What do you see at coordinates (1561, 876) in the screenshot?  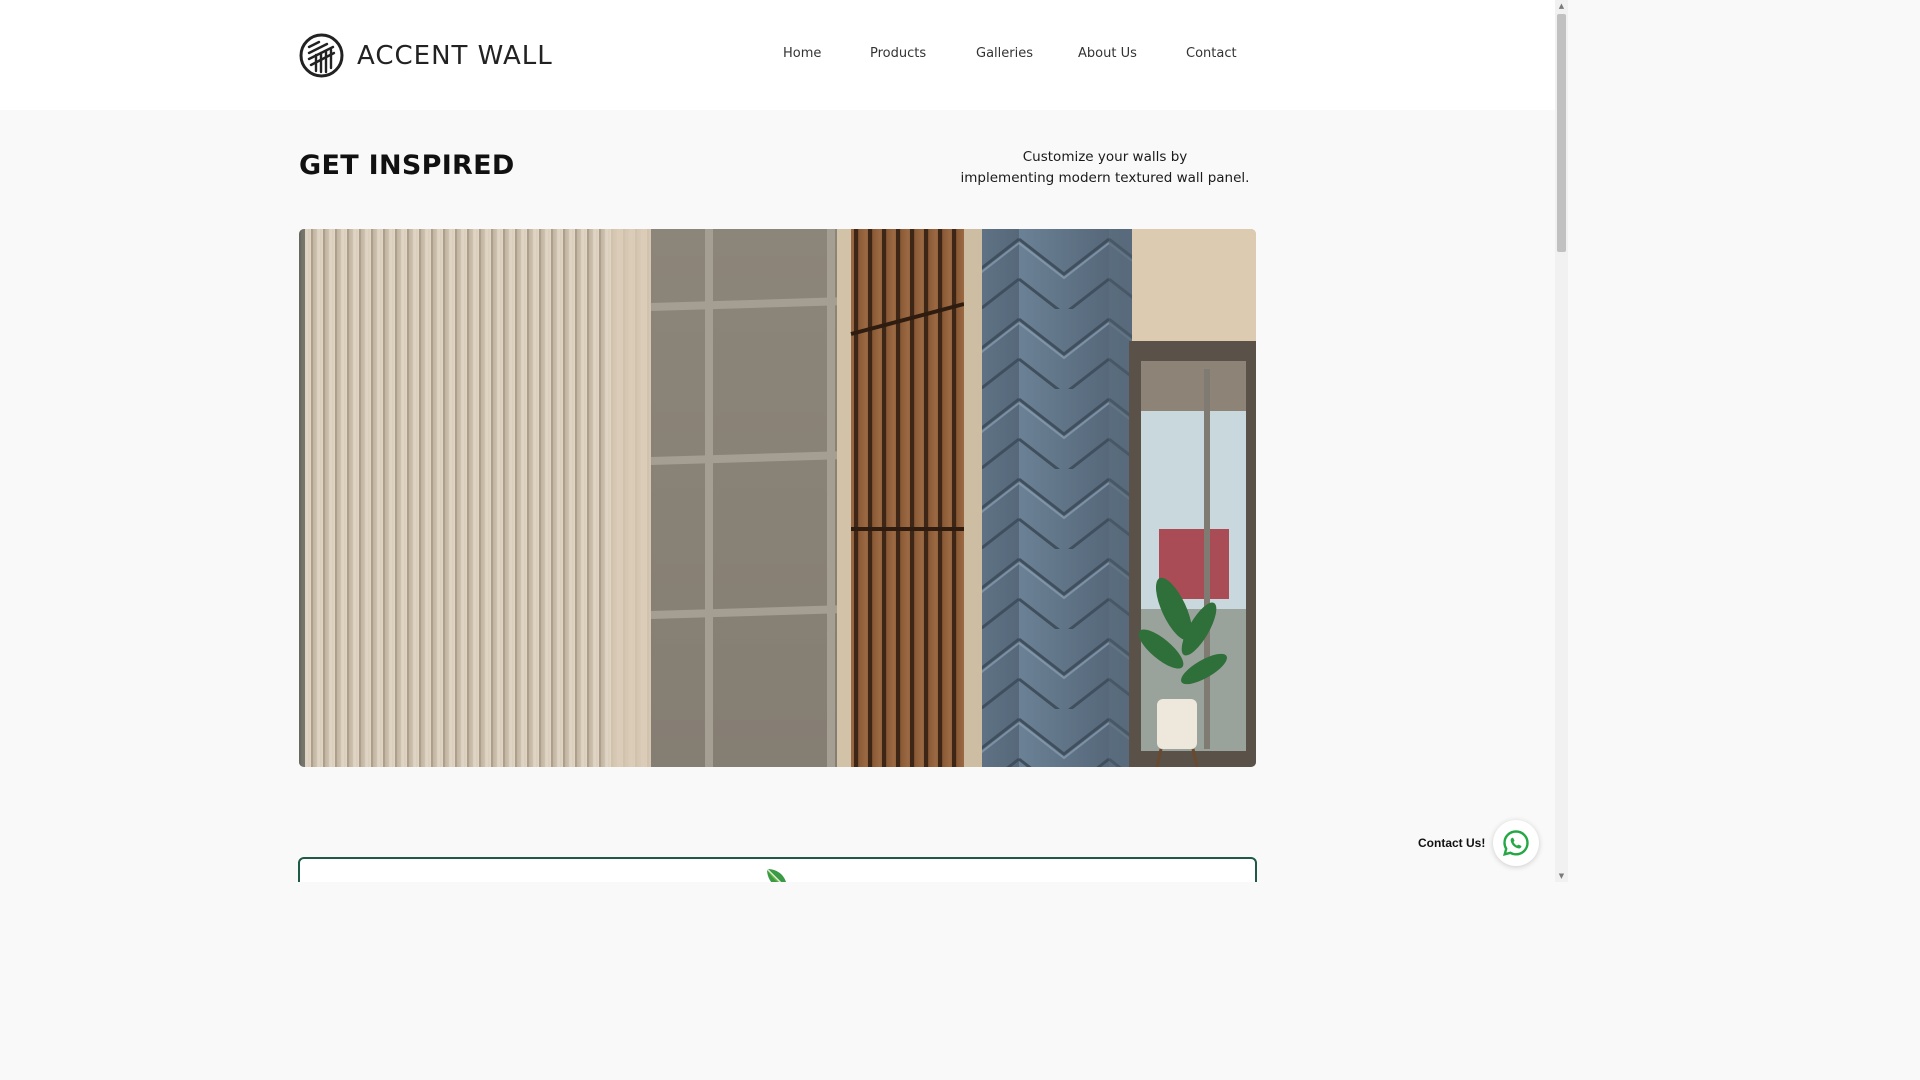 I see `scroll-down-arrow-icon: ▼` at bounding box center [1561, 876].